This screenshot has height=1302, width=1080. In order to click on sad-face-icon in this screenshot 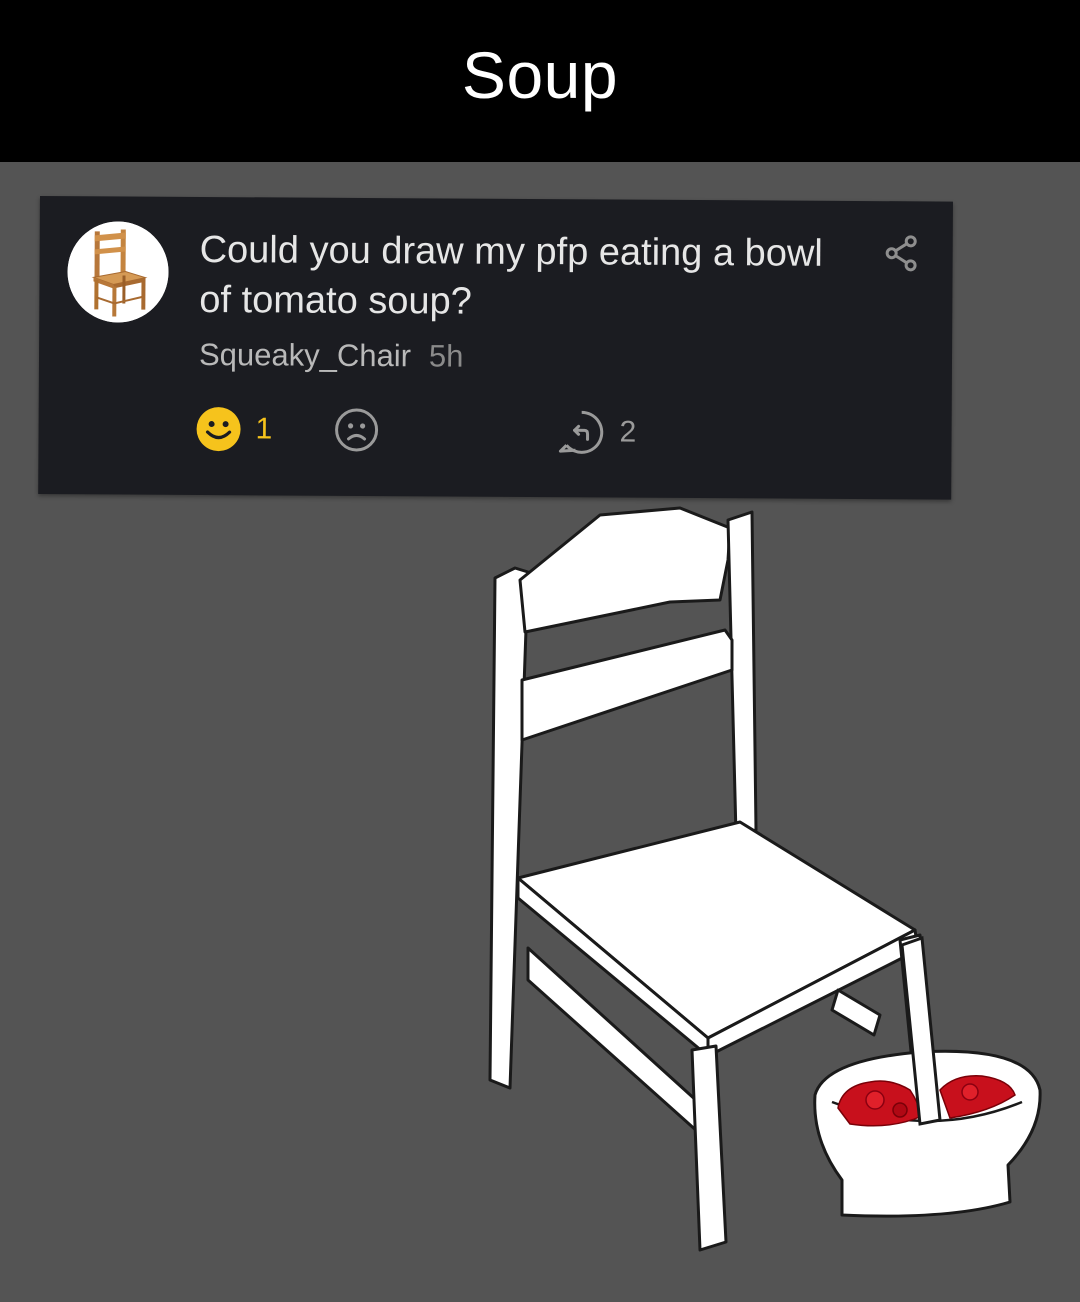, I will do `click(357, 430)`.